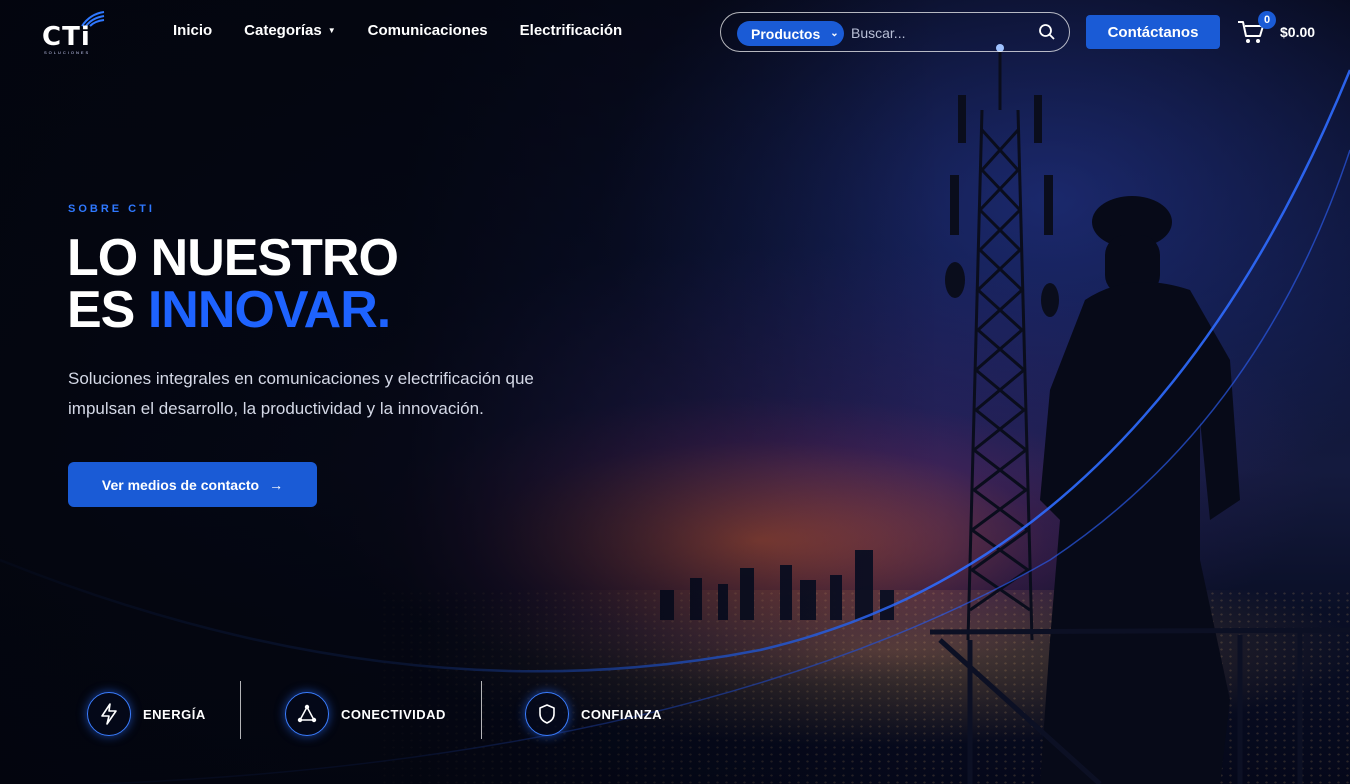  What do you see at coordinates (67, 52) in the screenshot?
I see `logo-subtitle: SOLUCIONES` at bounding box center [67, 52].